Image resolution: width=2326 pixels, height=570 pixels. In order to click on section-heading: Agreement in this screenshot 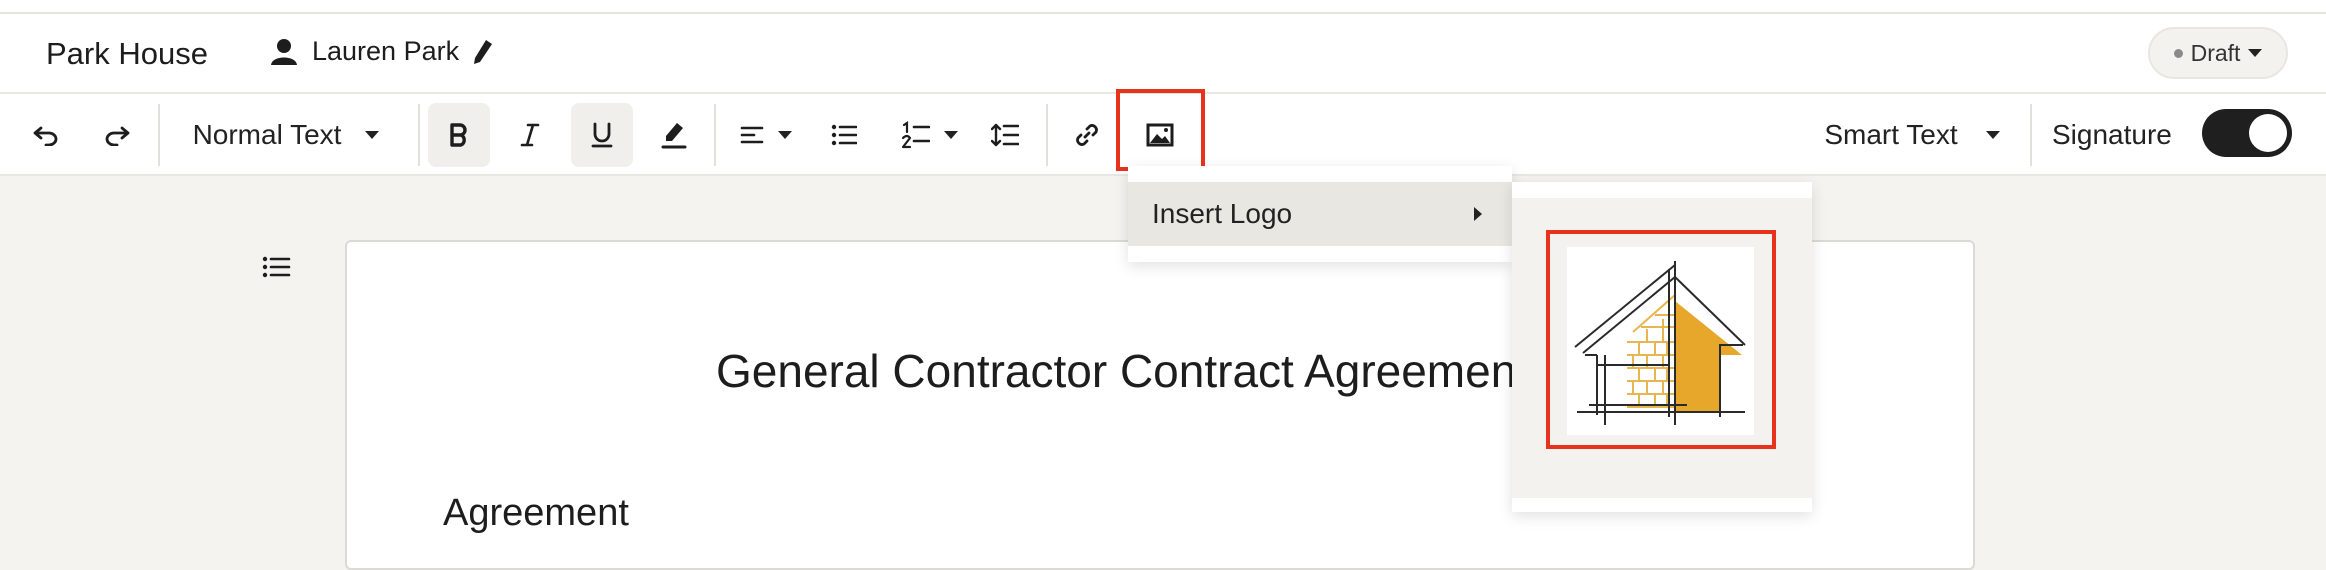, I will do `click(536, 513)`.